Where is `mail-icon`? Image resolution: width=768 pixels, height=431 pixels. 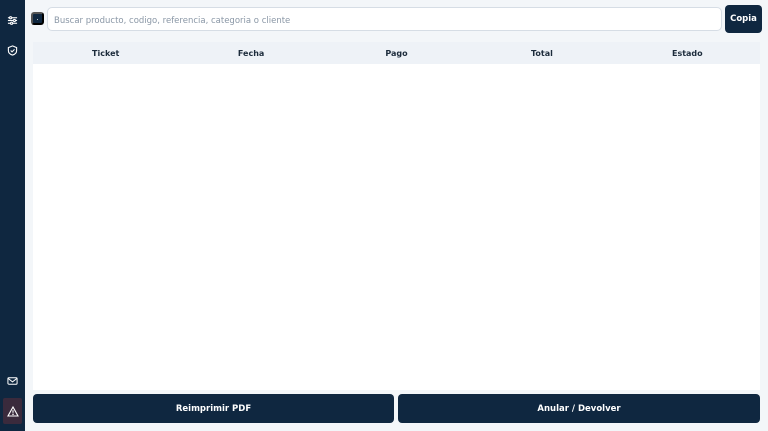 mail-icon is located at coordinates (12, 381).